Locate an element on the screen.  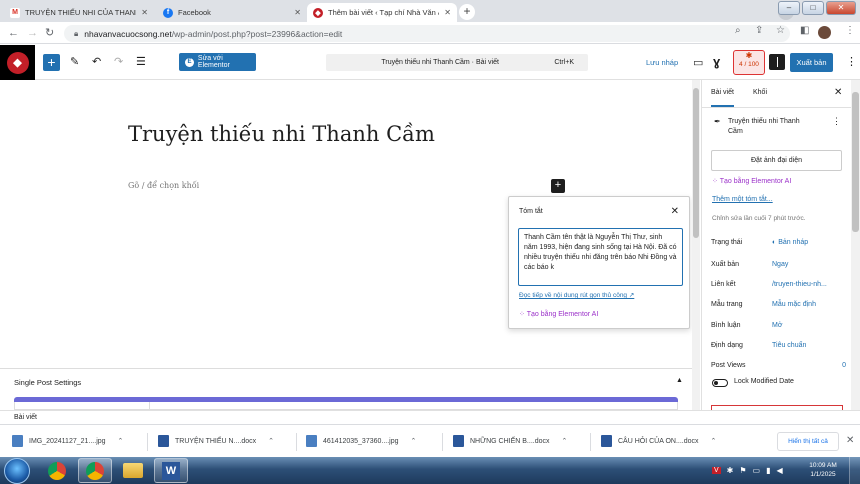
download-name: IMG_20241127_21....jpg is located at coordinates (67, 441).